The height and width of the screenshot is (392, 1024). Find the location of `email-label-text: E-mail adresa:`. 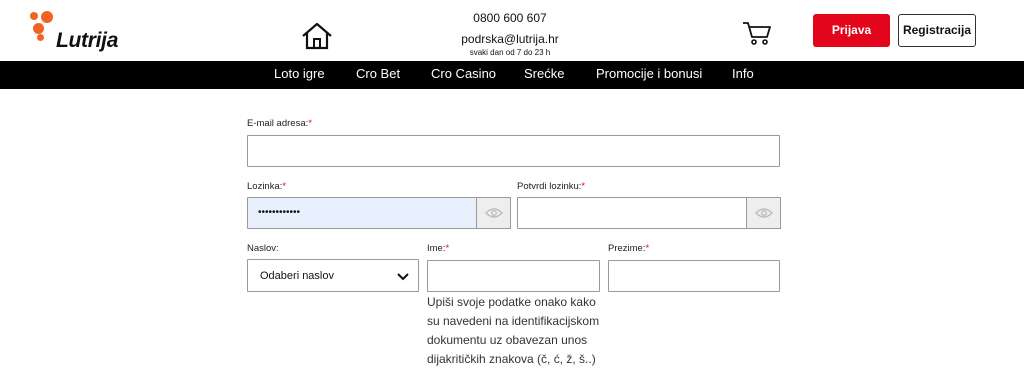

email-label-text: E-mail adresa: is located at coordinates (278, 123).